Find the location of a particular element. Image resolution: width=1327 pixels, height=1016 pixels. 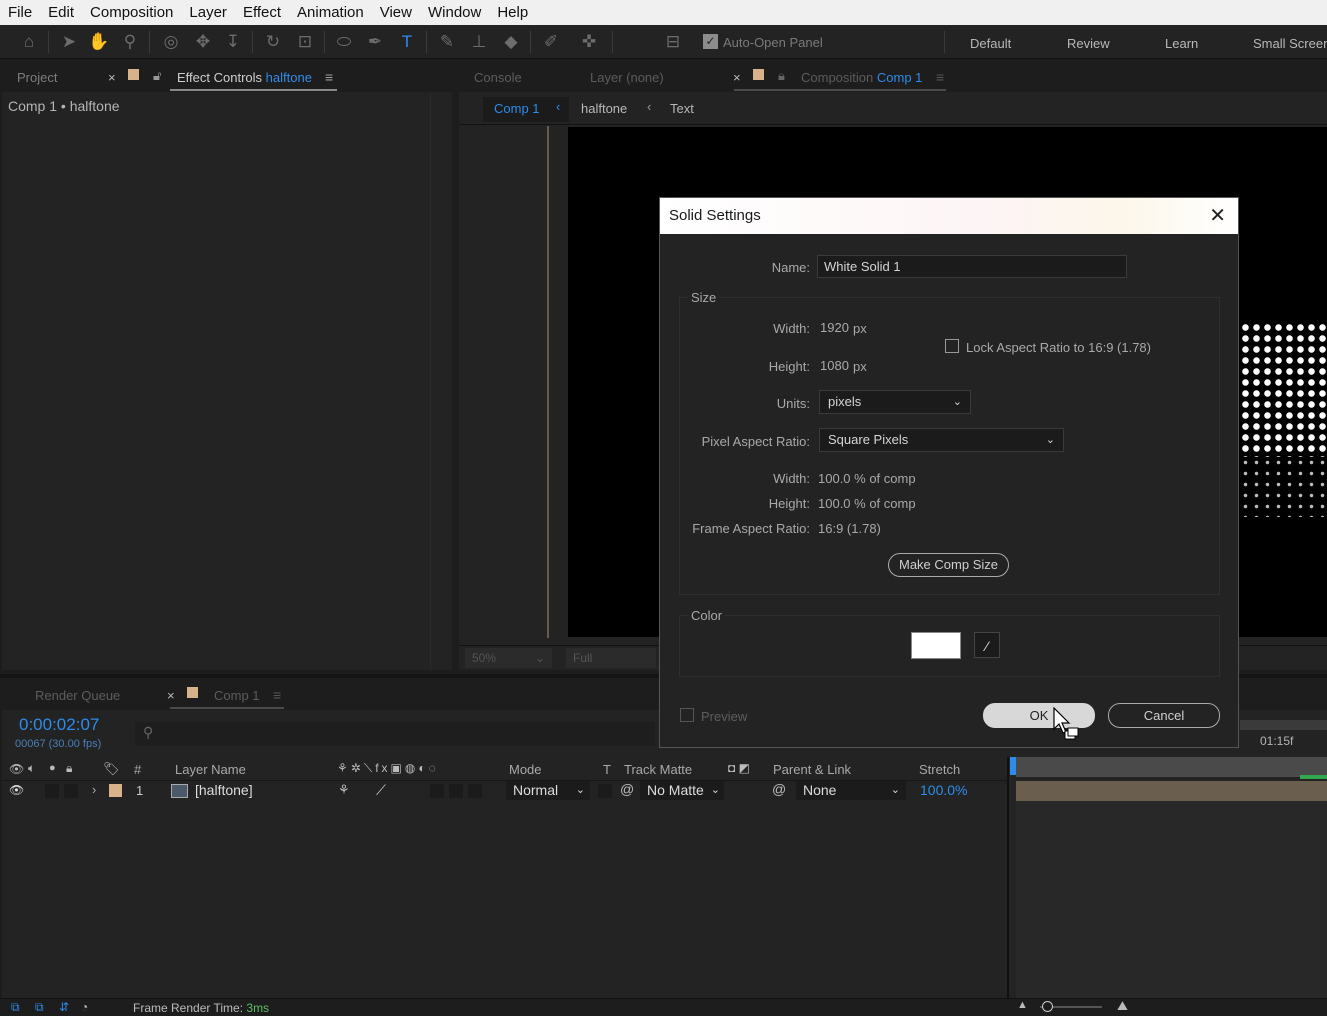

eyedropper-icon: ⁄ is located at coordinates (987, 645).